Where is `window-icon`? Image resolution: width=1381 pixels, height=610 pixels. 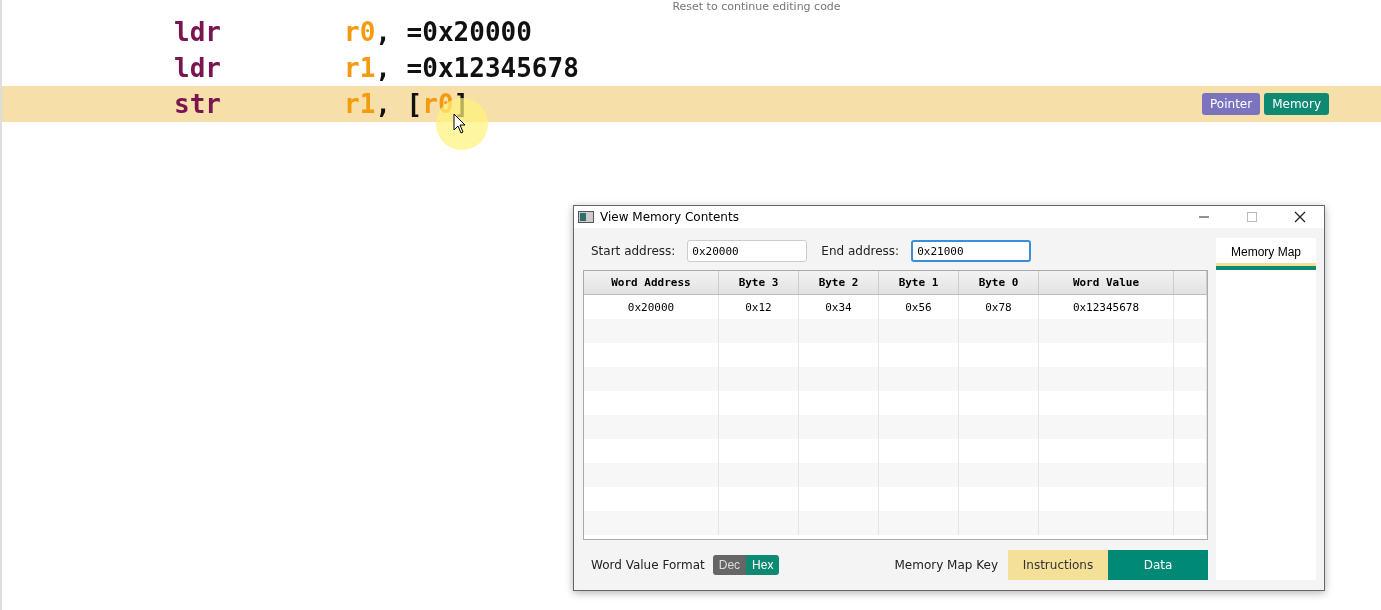 window-icon is located at coordinates (586, 217).